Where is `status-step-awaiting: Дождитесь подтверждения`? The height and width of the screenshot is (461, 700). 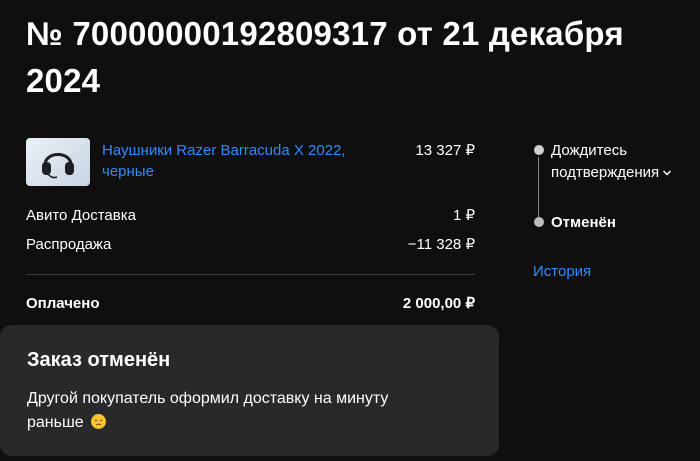 status-step-awaiting: Дождитесь подтверждения is located at coordinates (625, 162).